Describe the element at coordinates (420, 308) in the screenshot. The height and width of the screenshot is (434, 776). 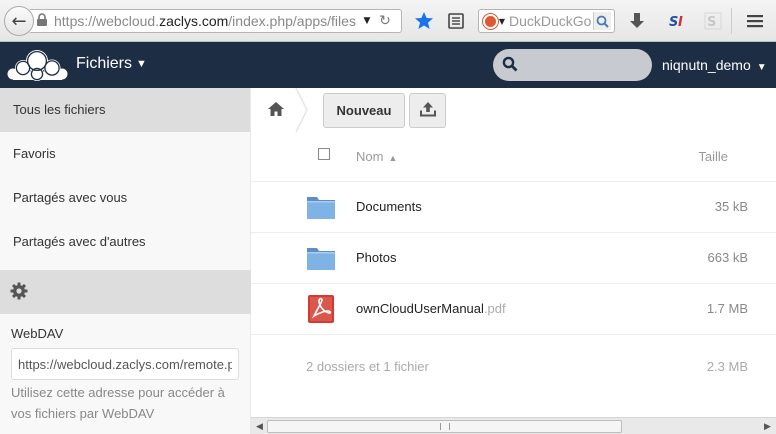
I see `file-basename: ownCloudUserManual` at that location.